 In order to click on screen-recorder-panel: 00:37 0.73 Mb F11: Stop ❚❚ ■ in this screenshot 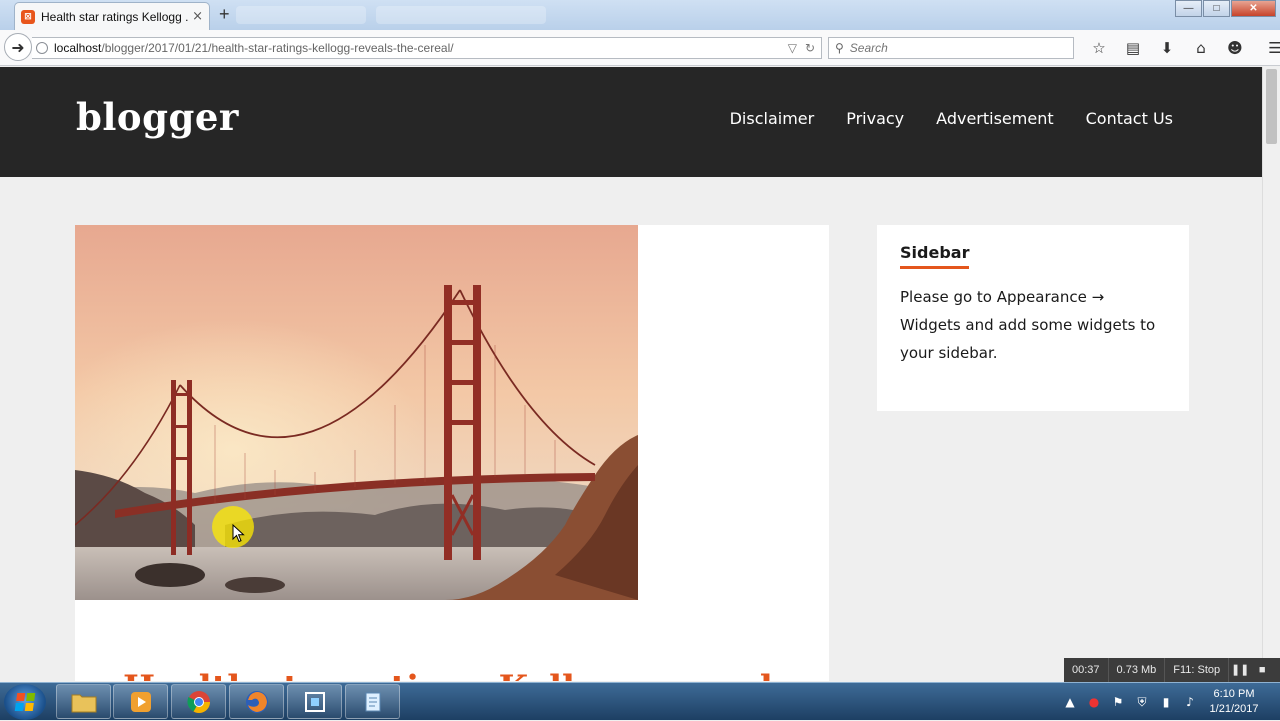, I will do `click(1172, 670)`.